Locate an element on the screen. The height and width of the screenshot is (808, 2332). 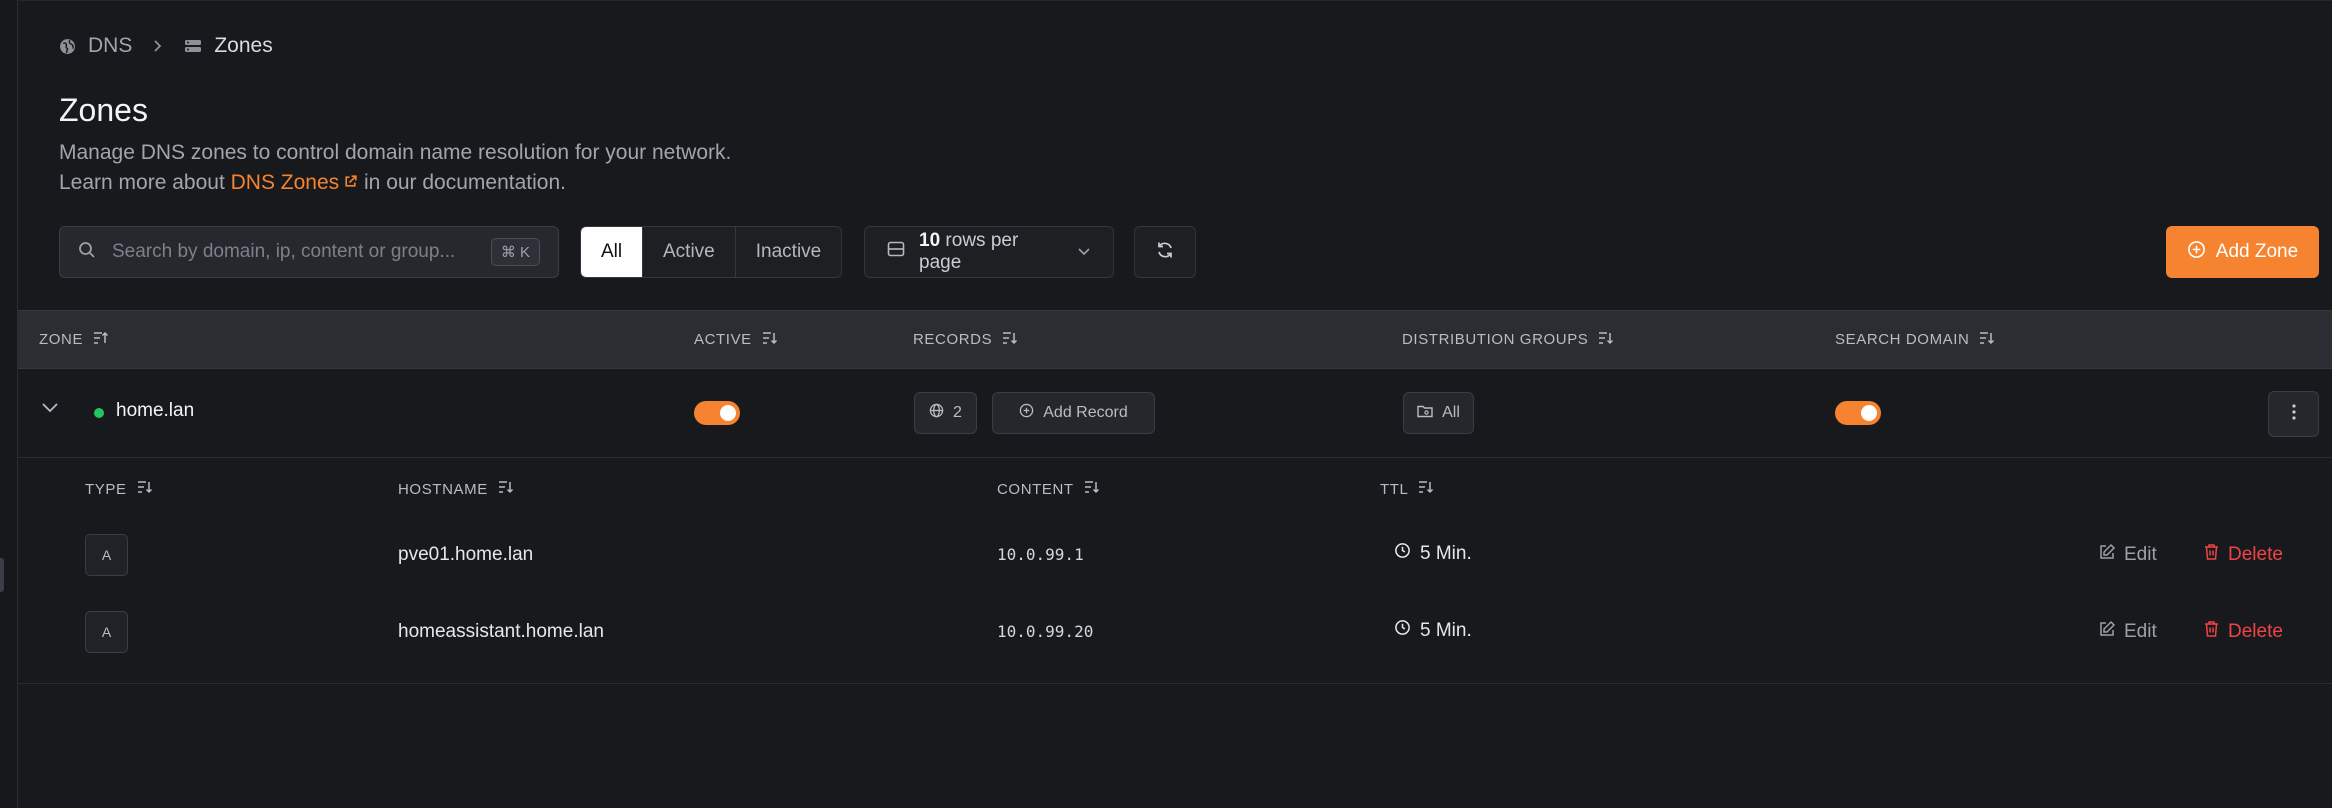
more-vertical-icon is located at coordinates (2294, 414).